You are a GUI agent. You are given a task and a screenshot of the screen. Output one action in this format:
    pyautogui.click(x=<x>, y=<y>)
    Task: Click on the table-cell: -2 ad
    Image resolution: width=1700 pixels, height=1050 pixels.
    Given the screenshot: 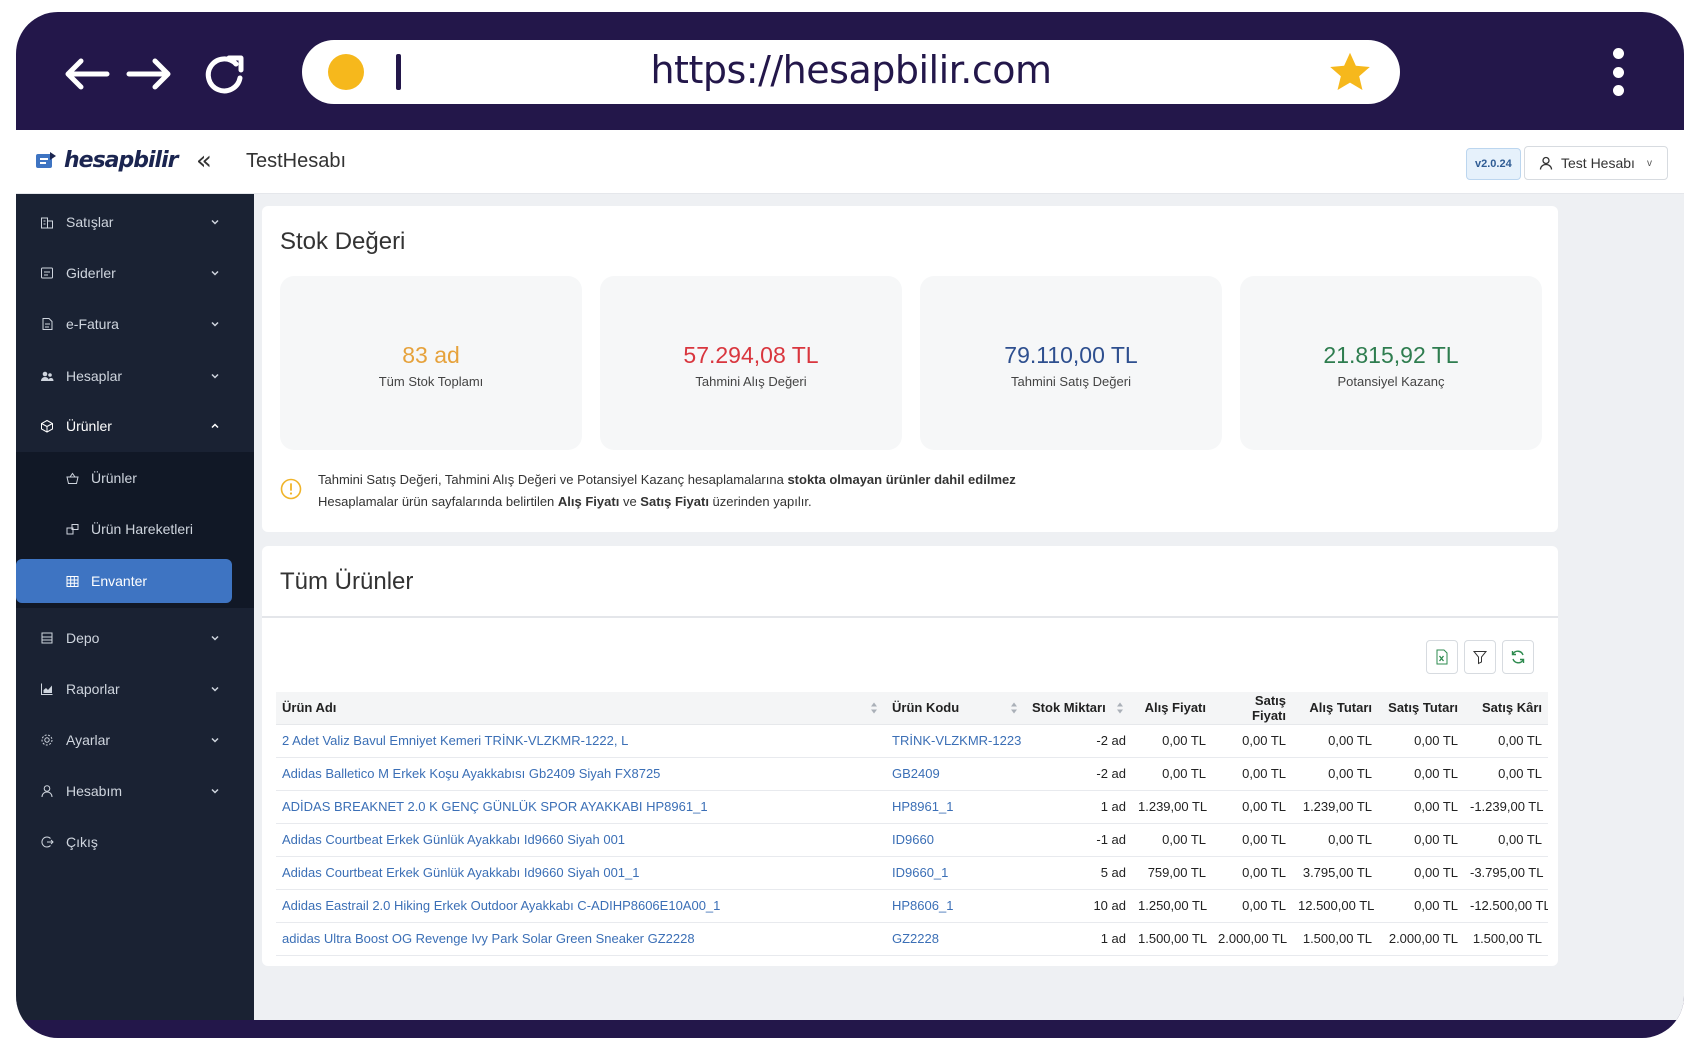 What is the action you would take?
    pyautogui.click(x=1079, y=774)
    